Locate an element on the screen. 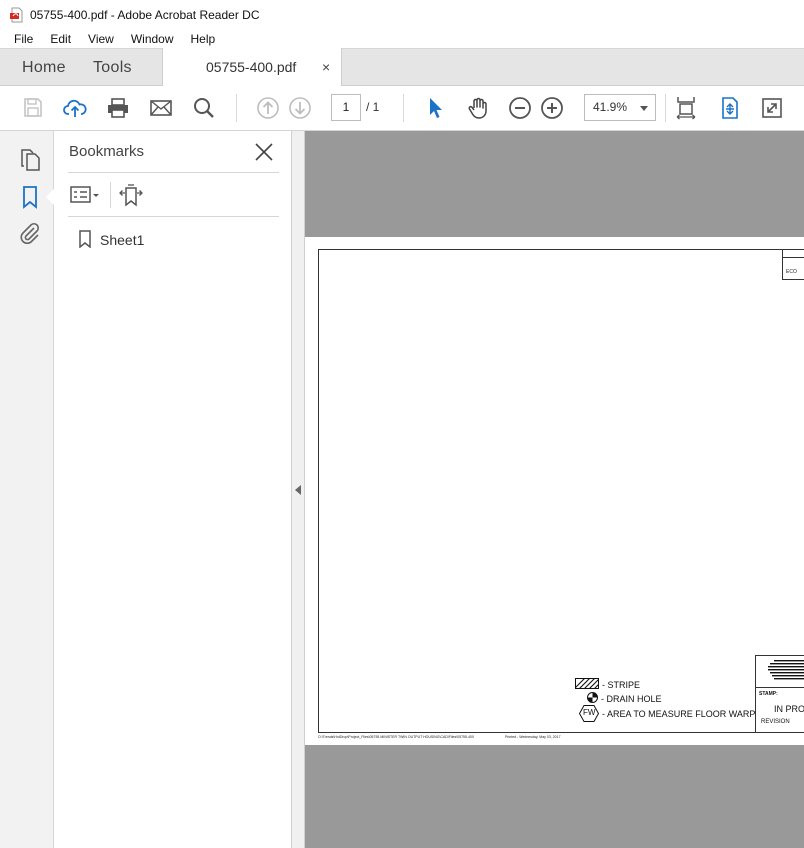 The image size is (804, 848). upload-cloud-icon is located at coordinates (75, 108).